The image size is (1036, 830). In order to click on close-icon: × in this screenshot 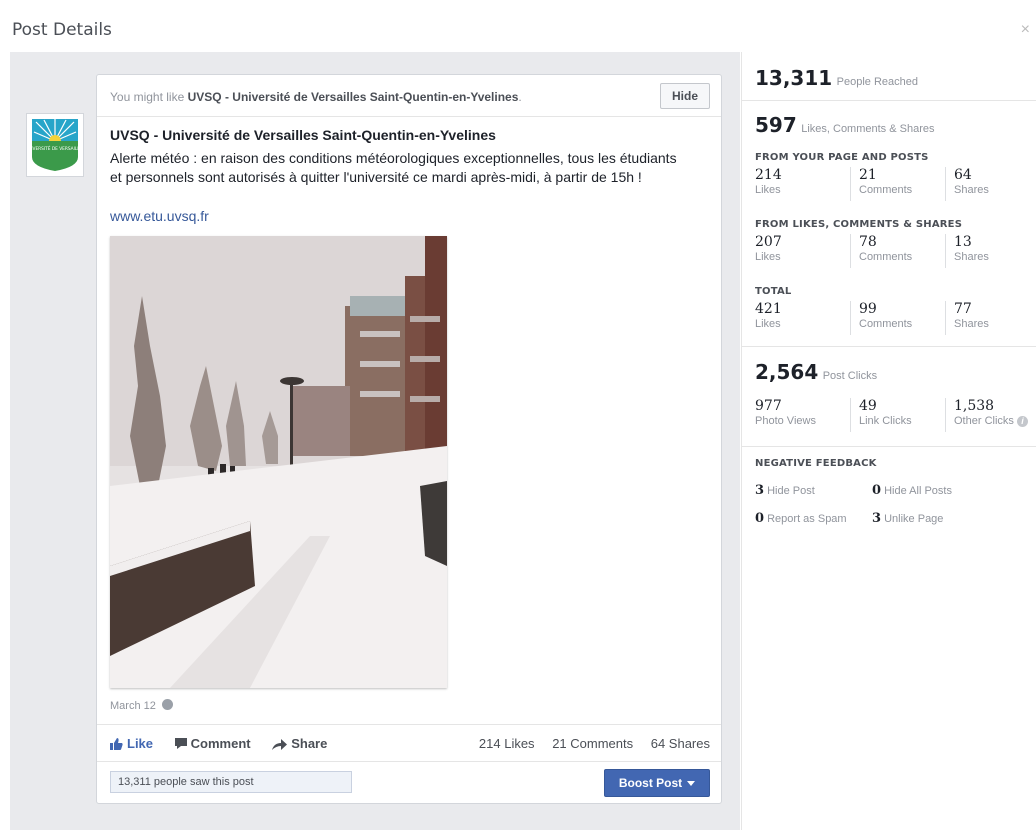, I will do `click(1025, 30)`.